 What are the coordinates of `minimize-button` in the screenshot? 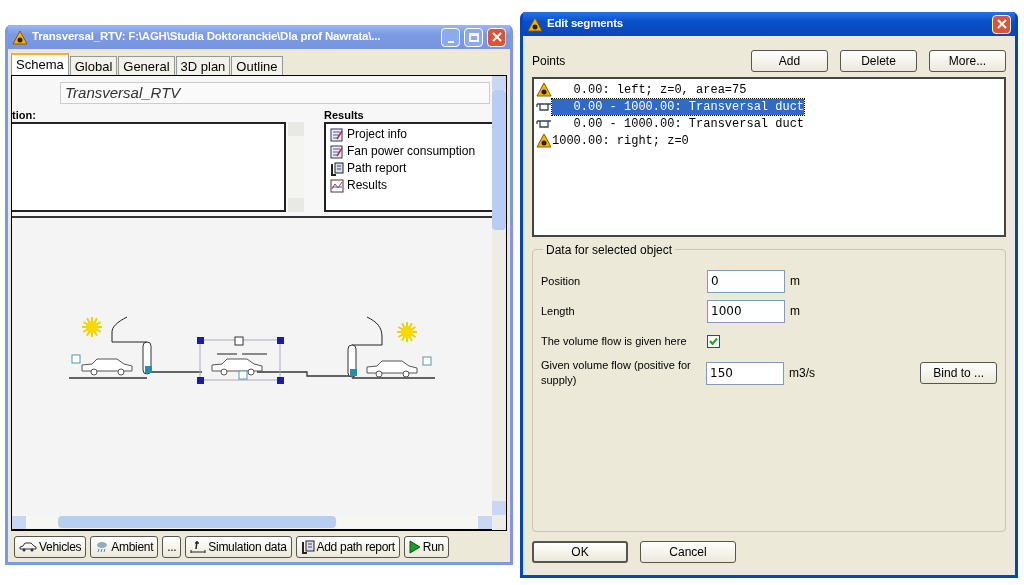 It's located at (450, 37).